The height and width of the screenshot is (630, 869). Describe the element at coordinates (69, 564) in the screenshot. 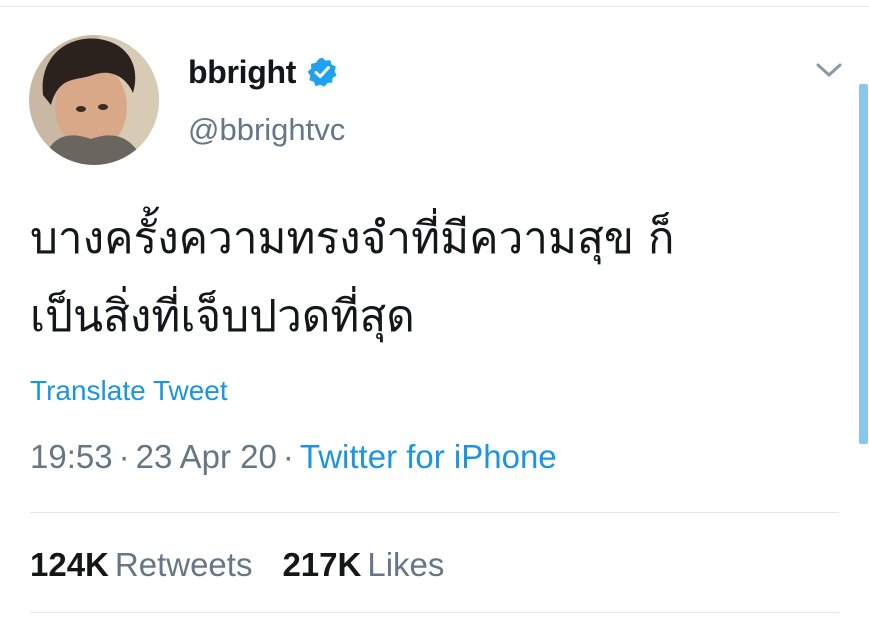

I see `retweets-count: 124K` at that location.